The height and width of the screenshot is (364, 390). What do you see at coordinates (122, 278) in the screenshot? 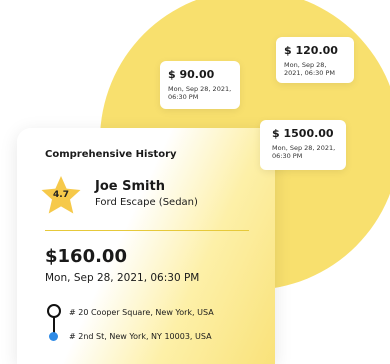
I see `trip-datetime: Mon, Sep 28, 2021, 06:30 PM` at bounding box center [122, 278].